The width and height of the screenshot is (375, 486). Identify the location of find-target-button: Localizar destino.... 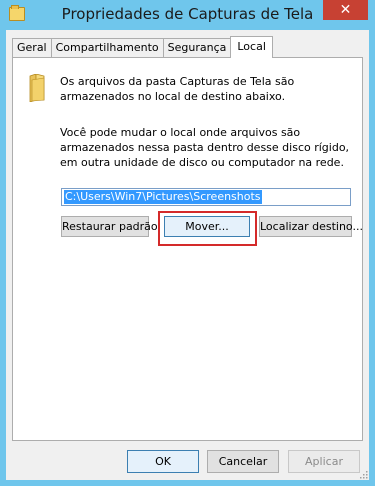
(311, 226).